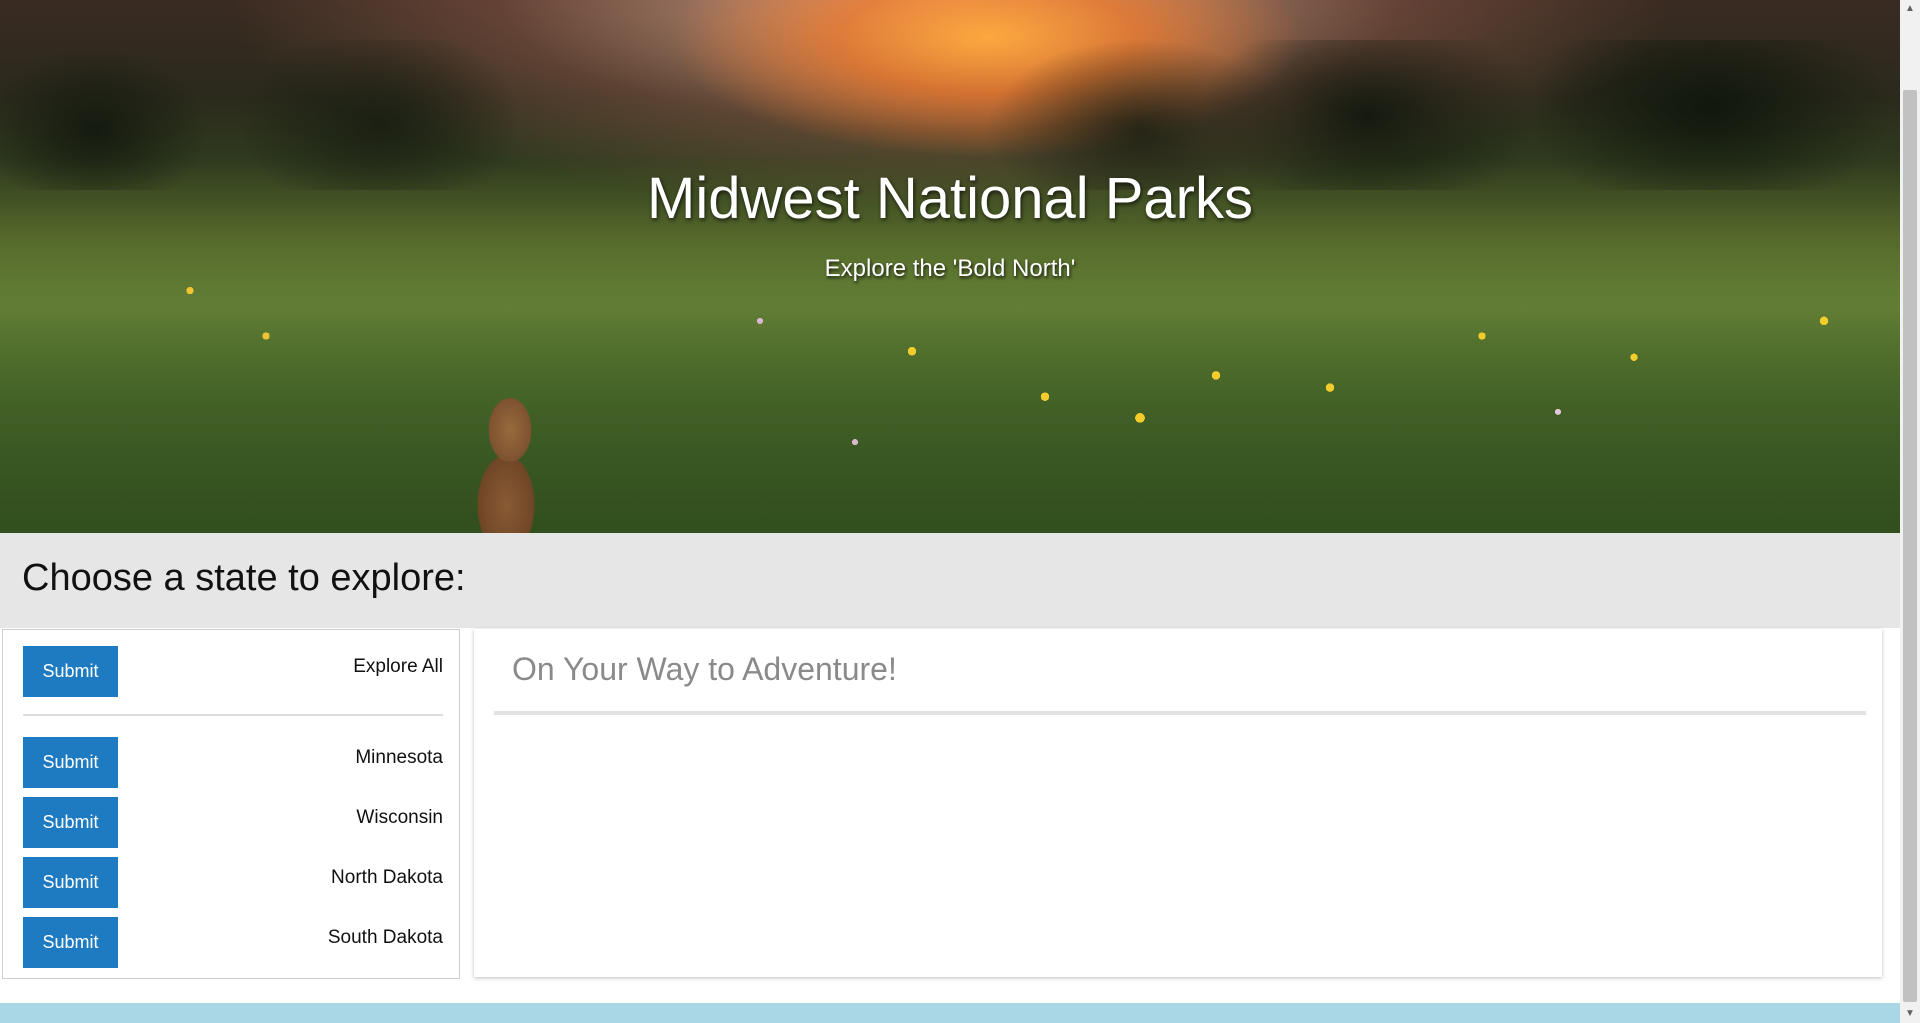 The height and width of the screenshot is (1023, 1920). I want to click on north-dakota-label: North Dakota, so click(387, 877).